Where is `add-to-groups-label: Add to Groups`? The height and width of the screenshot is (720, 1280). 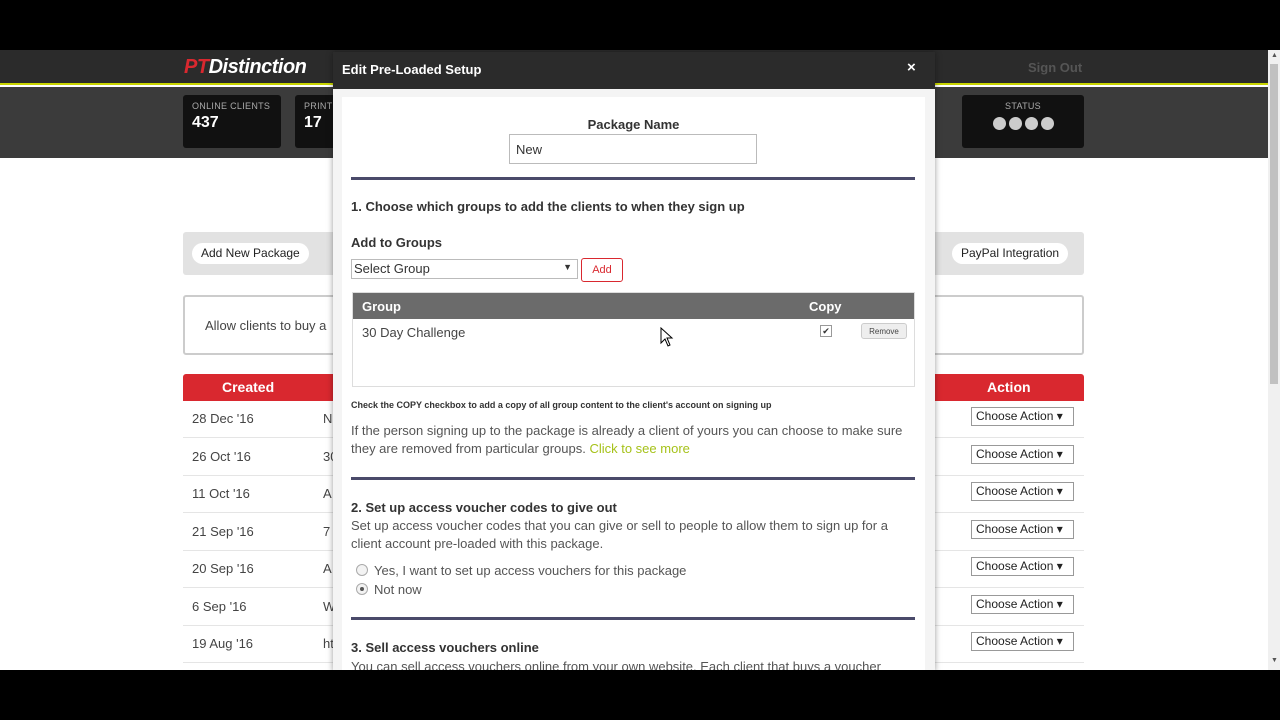 add-to-groups-label: Add to Groups is located at coordinates (396, 242).